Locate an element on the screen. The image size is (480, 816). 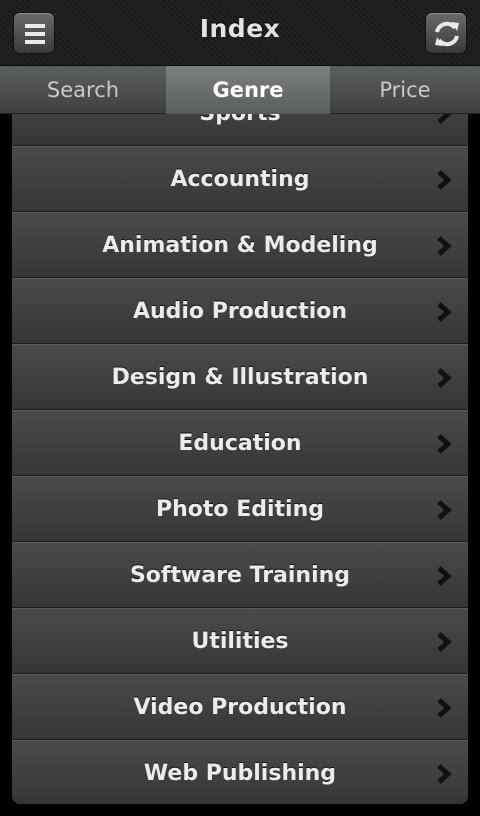
list-item: Software Training is located at coordinates (240, 575).